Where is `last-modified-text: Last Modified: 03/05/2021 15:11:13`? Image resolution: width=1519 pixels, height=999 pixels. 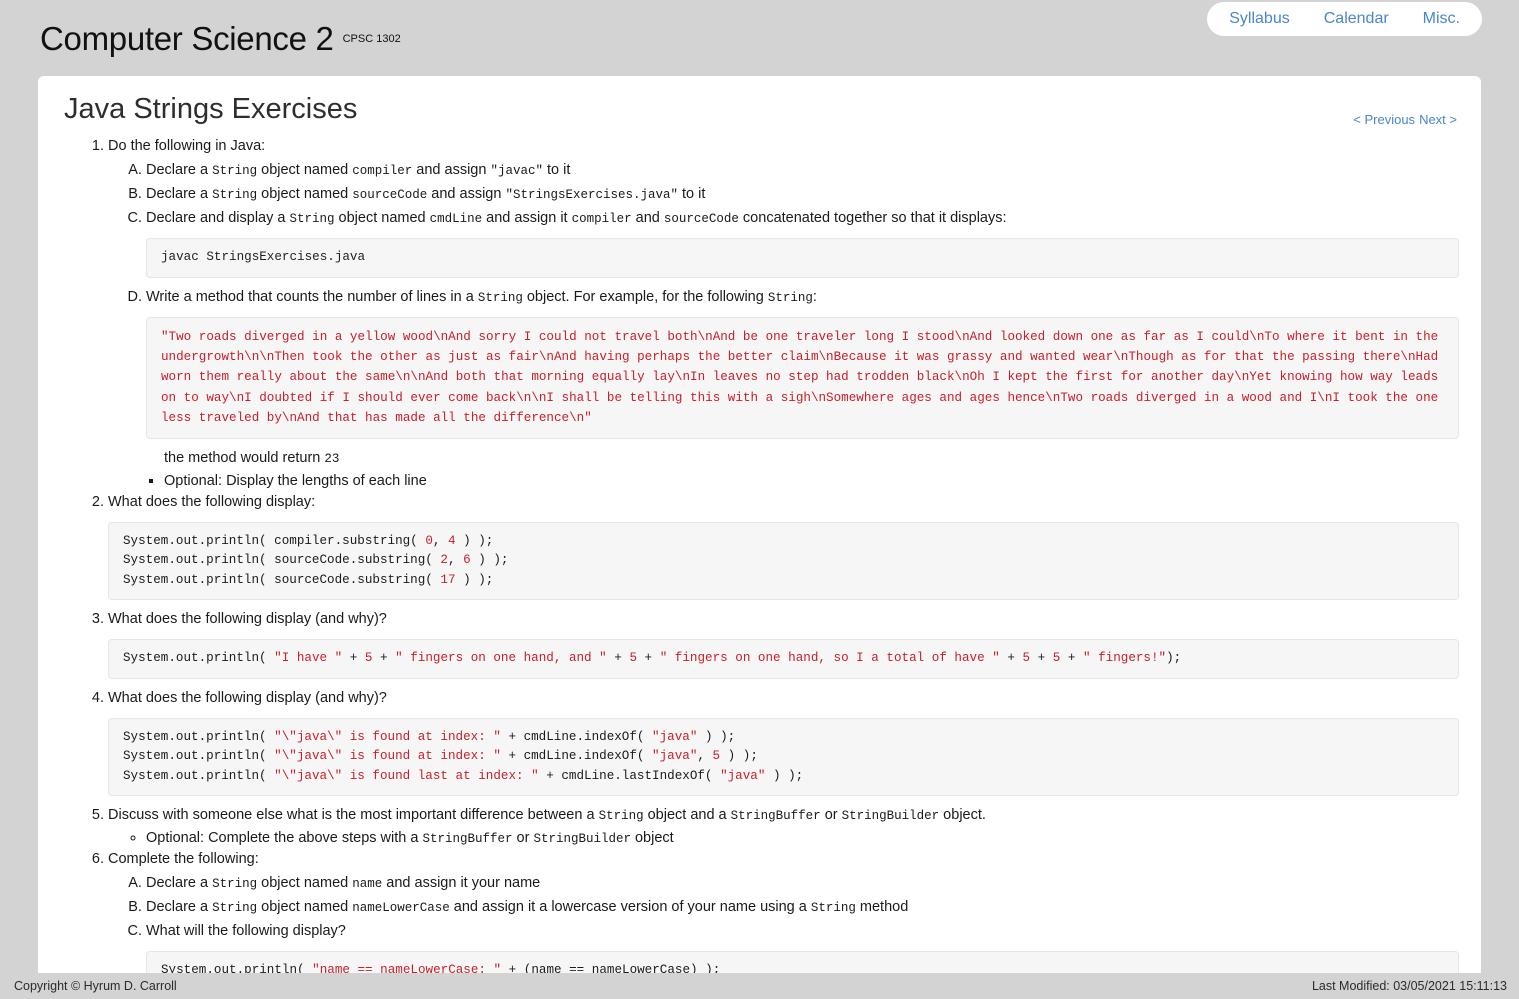 last-modified-text: Last Modified: 03/05/2021 15:11:13 is located at coordinates (1409, 986).